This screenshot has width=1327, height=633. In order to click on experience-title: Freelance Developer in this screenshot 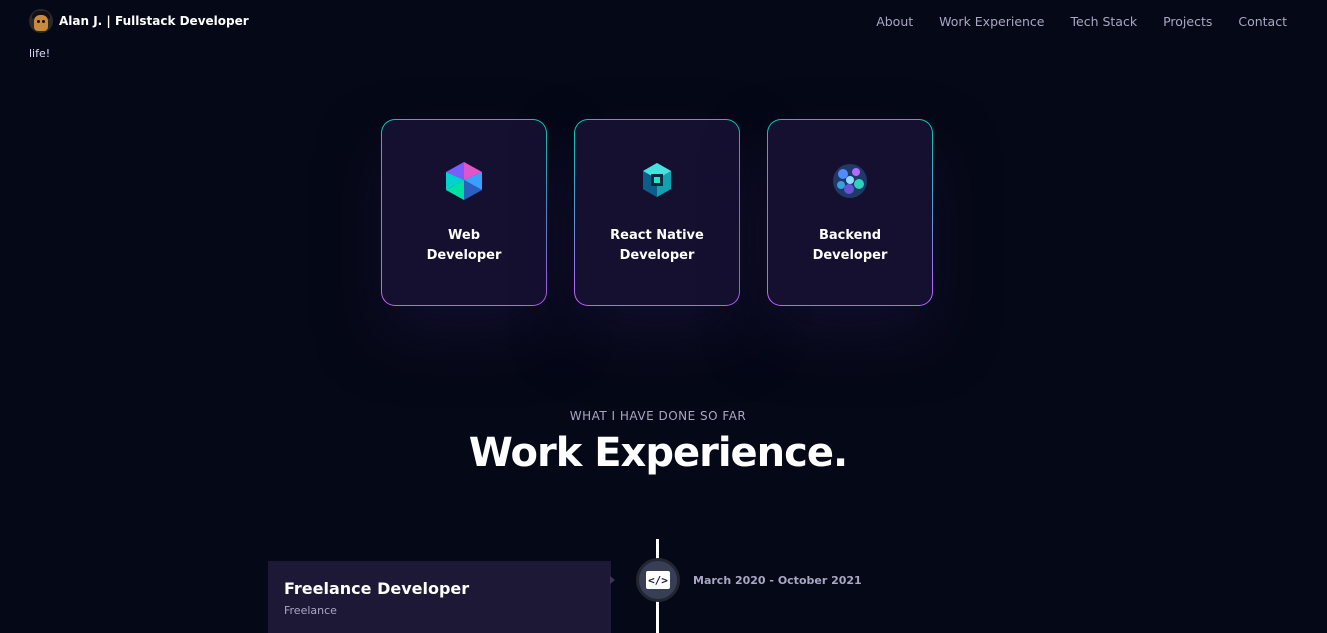, I will do `click(377, 588)`.